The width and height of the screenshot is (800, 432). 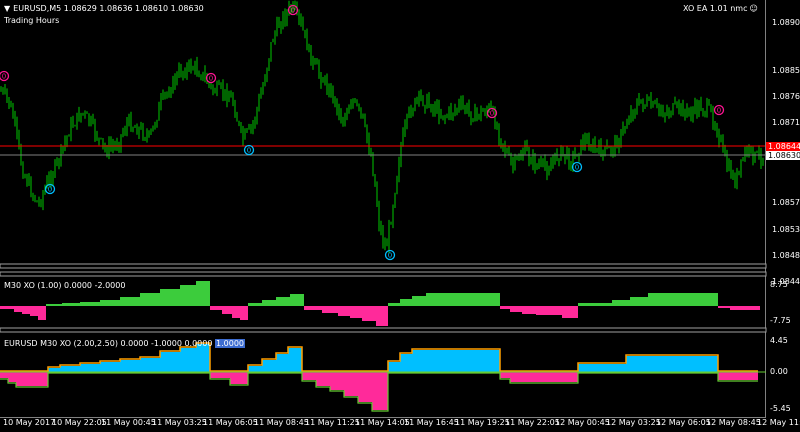 I want to click on eurusd-scale-zero: 0.00, so click(x=779, y=371).